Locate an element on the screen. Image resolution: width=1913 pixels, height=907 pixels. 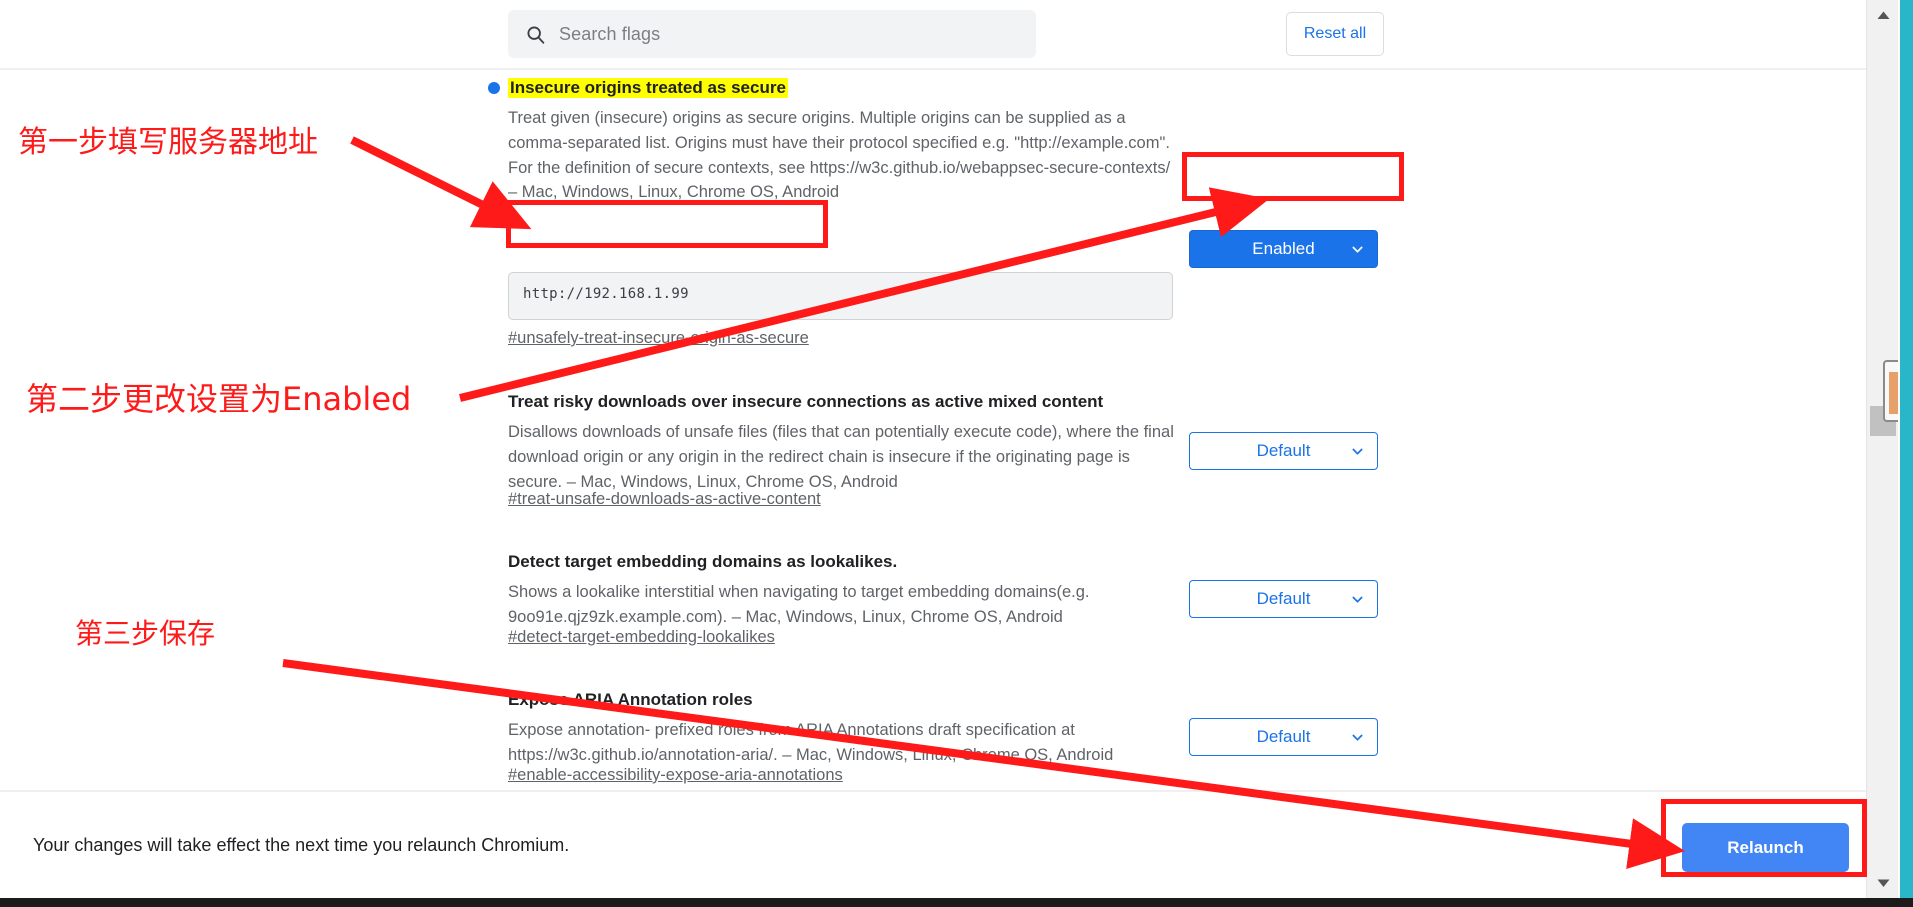
flag-anchor-link: #detect-target-embedding-lookalikes is located at coordinates (641, 637).